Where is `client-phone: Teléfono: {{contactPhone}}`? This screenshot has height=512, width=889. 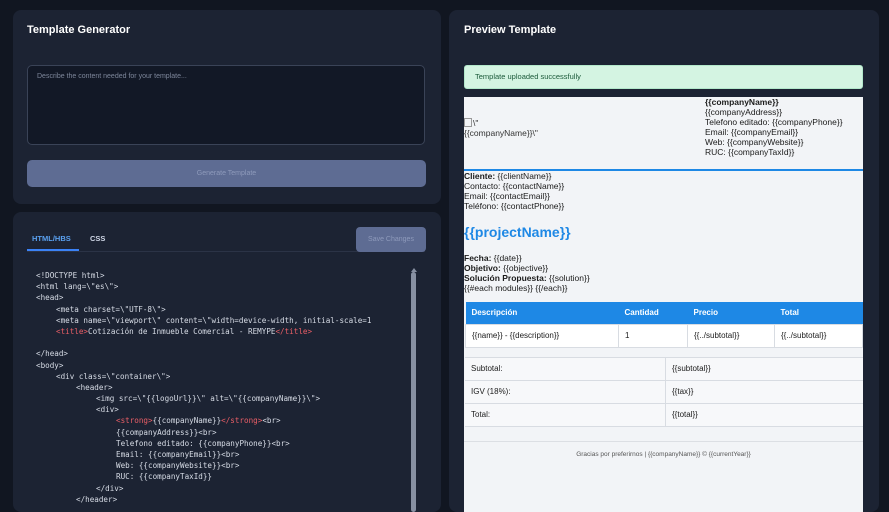
client-phone: Teléfono: {{contactPhone}} is located at coordinates (514, 206).